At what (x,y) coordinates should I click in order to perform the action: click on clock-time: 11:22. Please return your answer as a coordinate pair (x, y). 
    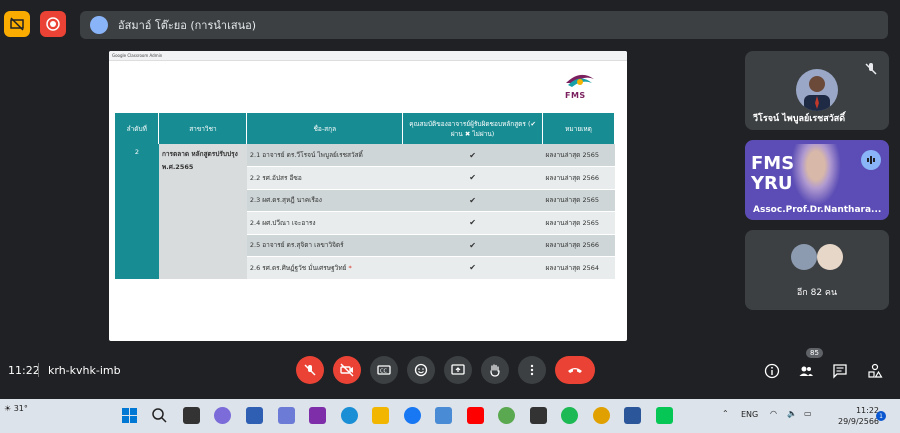
    Looking at the image, I should click on (867, 410).